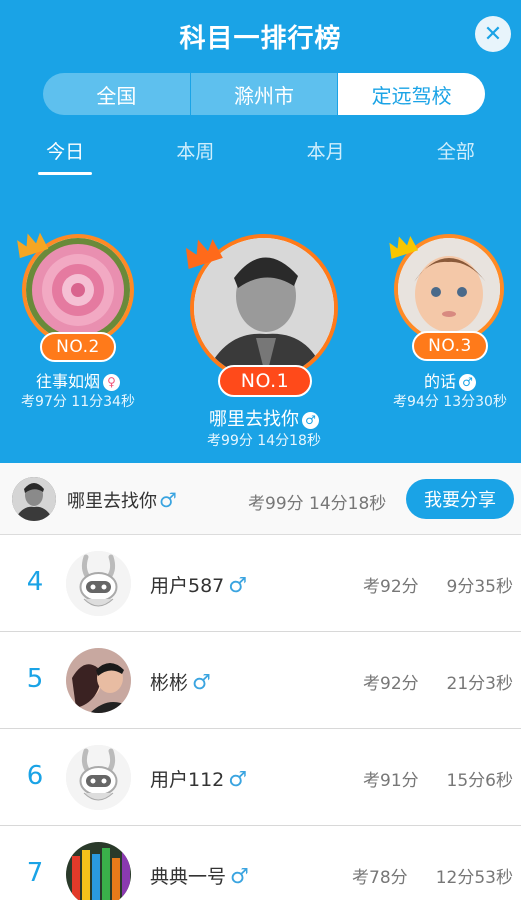  What do you see at coordinates (112, 501) in the screenshot?
I see `my-name-text: 哪里去找你` at bounding box center [112, 501].